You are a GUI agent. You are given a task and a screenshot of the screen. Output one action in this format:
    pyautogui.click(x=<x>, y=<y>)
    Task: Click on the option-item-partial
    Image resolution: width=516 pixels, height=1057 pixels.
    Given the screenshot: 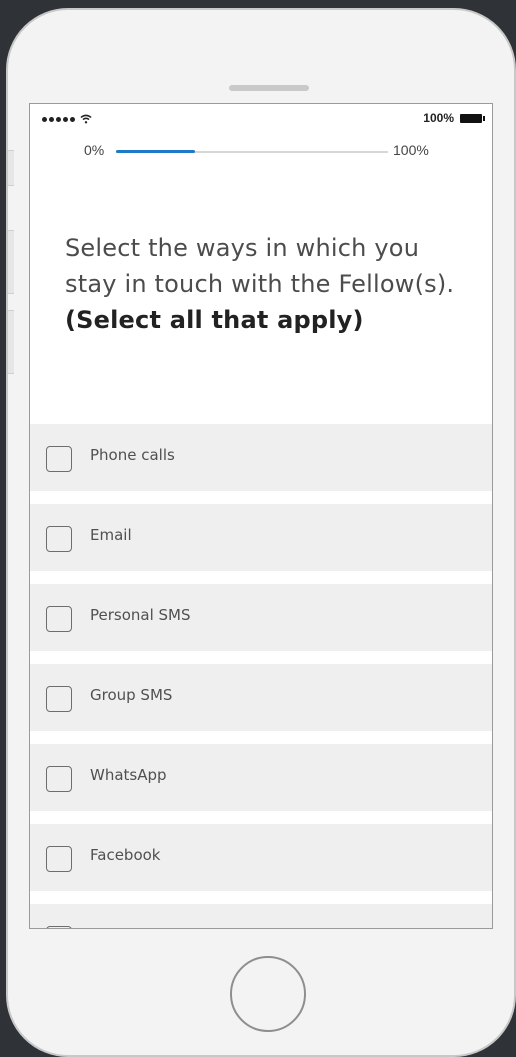 What is the action you would take?
    pyautogui.click(x=261, y=916)
    